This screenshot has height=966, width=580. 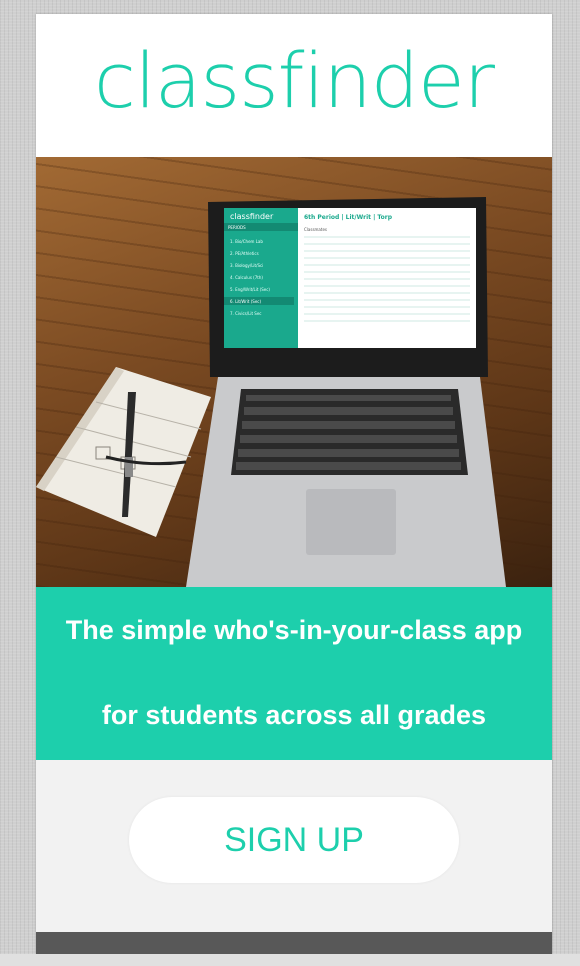 I want to click on laptop-sidebar-item: 1. Bio/Chem Lab, so click(x=246, y=241).